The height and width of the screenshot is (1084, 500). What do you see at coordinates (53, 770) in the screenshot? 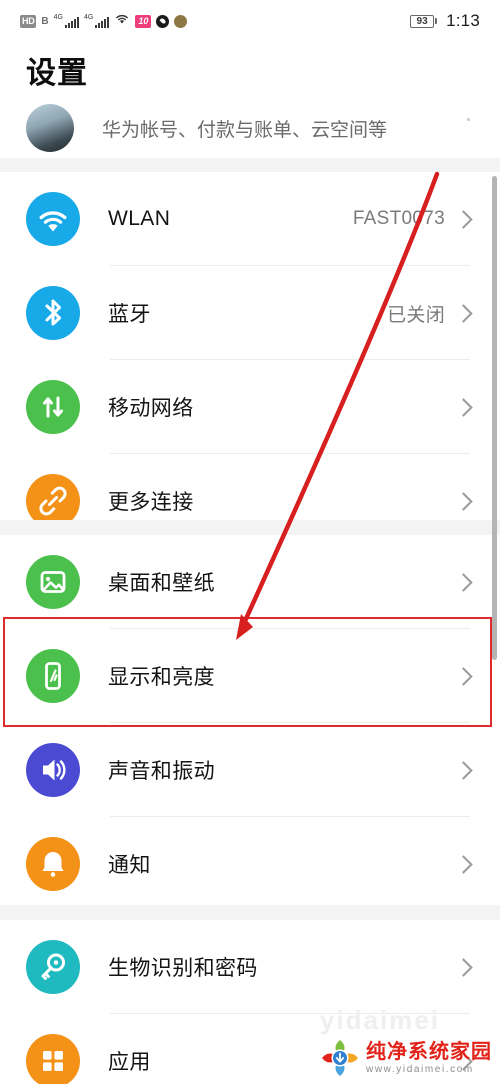
I see `speaker-icon` at bounding box center [53, 770].